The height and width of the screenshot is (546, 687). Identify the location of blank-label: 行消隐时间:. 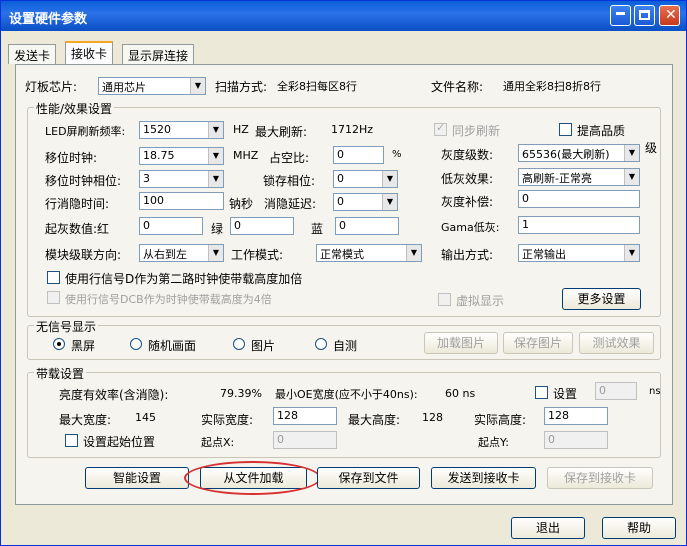
(77, 204).